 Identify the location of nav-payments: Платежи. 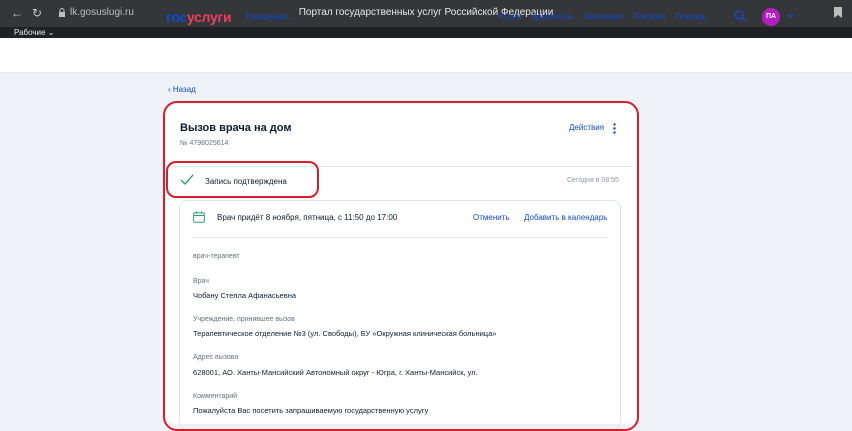
(649, 16).